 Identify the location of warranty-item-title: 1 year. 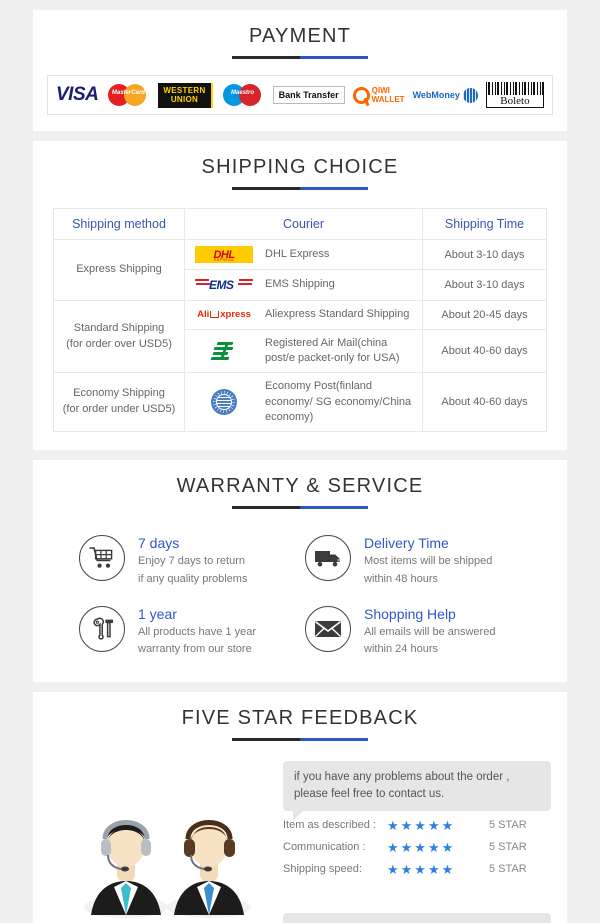
(157, 613).